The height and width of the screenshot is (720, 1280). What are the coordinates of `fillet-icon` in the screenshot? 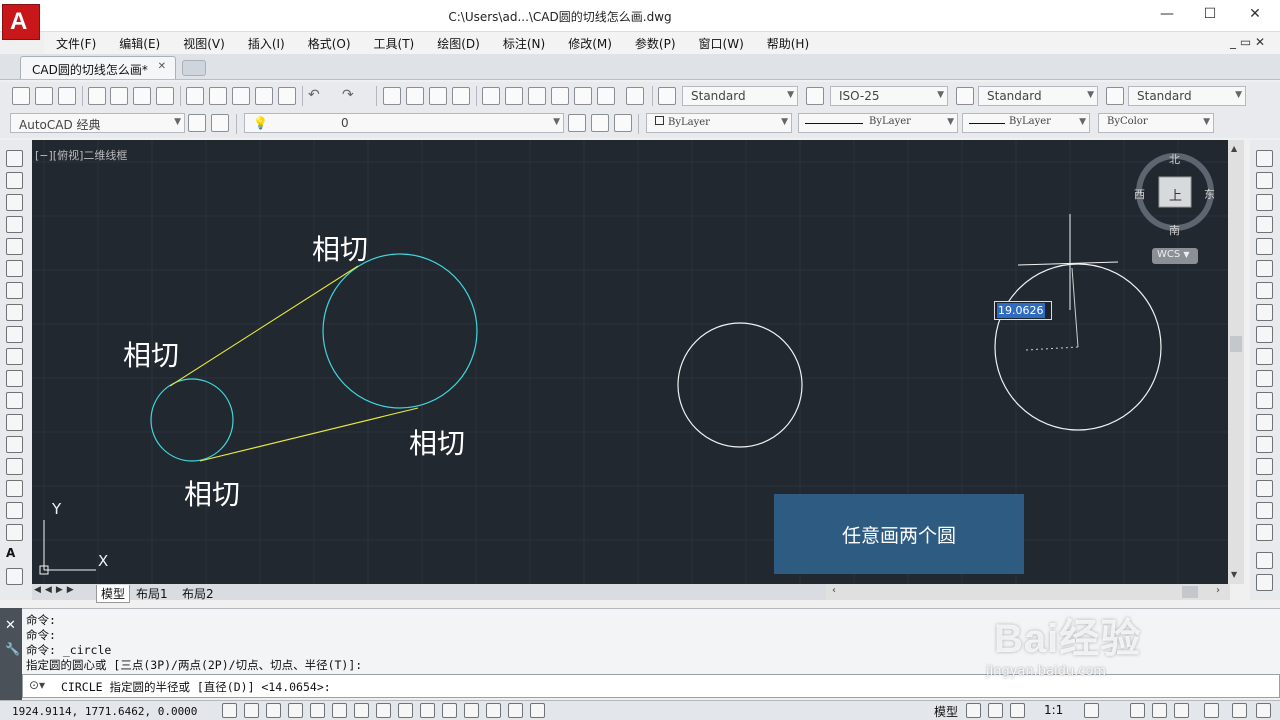 It's located at (1264, 488).